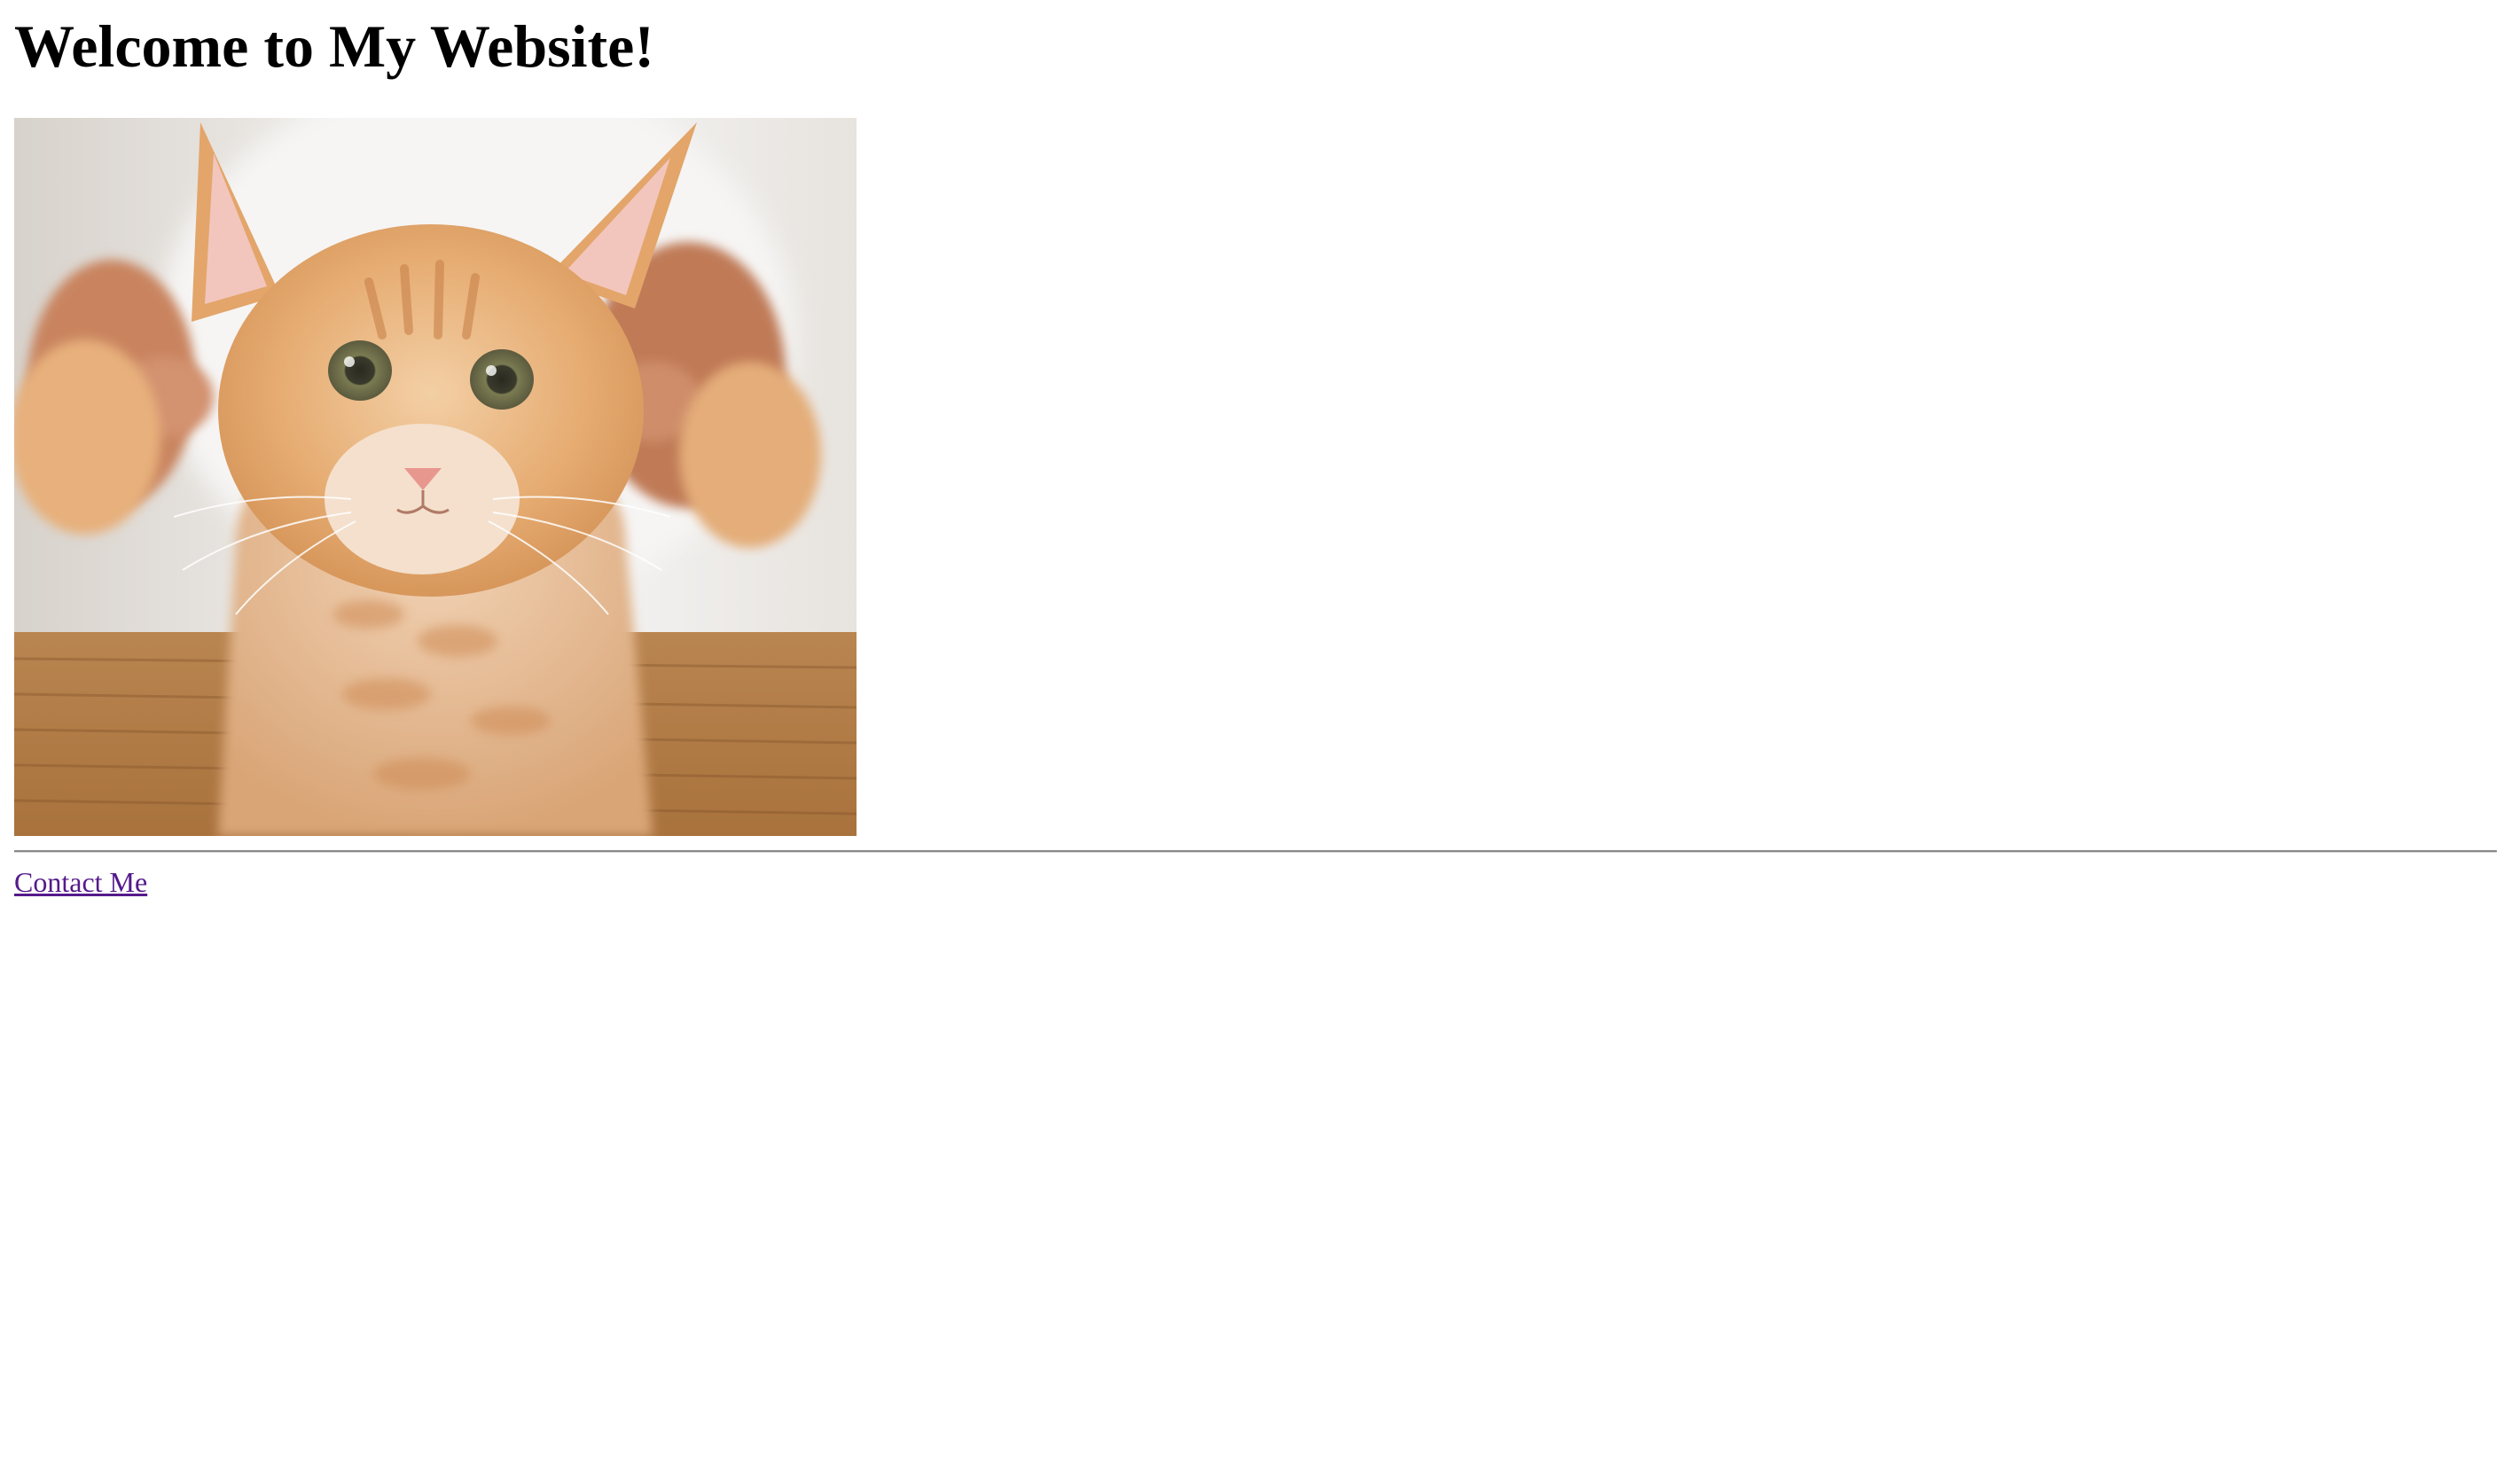 This screenshot has height=1484, width=2511. I want to click on page-title: Welcome to My Website!, so click(334, 46).